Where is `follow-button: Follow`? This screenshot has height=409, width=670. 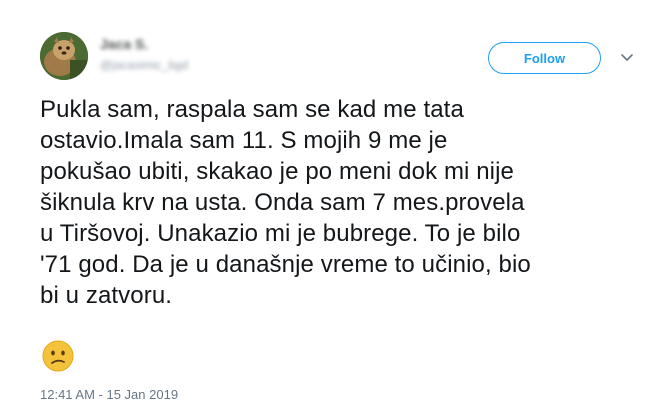 follow-button: Follow is located at coordinates (544, 58).